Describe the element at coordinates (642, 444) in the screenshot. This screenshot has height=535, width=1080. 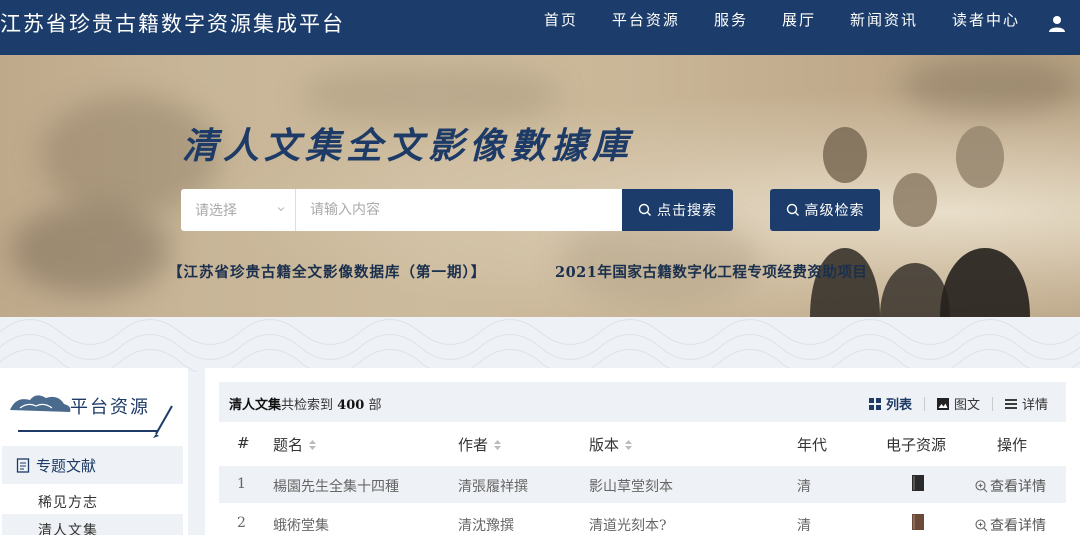
I see `table-header: # 题名 作者 版本 年代 电子资源 操作` at that location.